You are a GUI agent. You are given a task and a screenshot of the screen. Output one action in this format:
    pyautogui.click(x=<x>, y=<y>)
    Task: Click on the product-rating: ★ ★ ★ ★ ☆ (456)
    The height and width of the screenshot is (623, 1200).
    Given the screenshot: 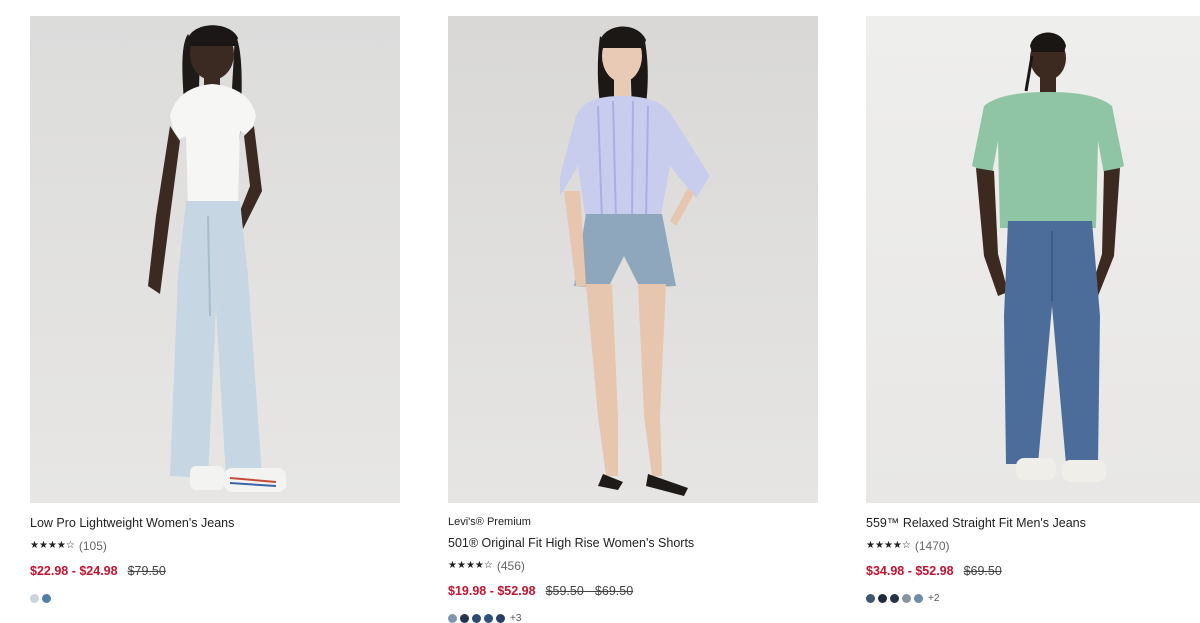 What is the action you would take?
    pyautogui.click(x=633, y=566)
    